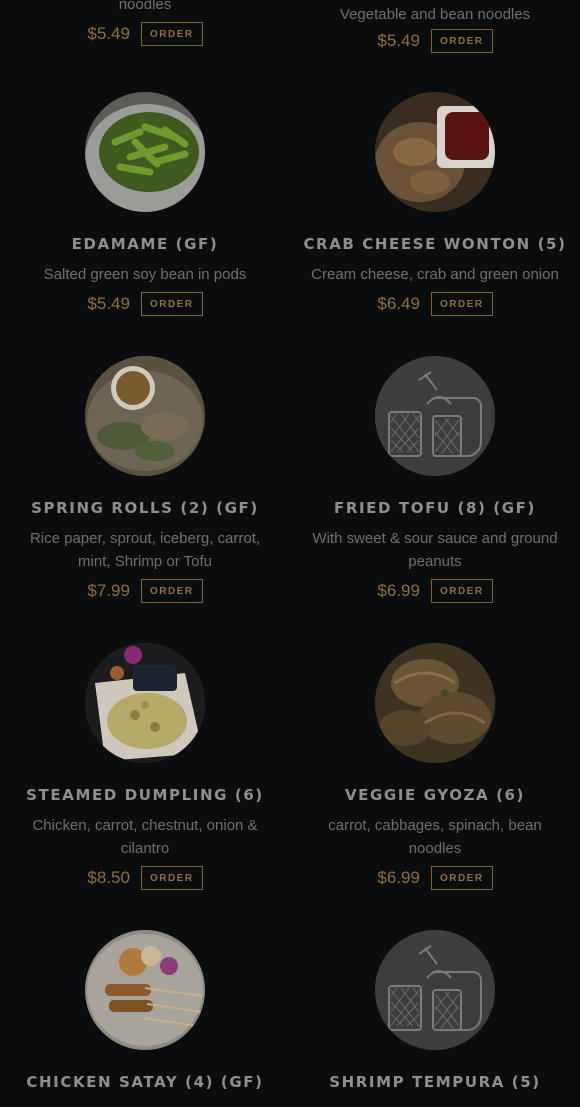  Describe the element at coordinates (435, 837) in the screenshot. I see `item-description: carrot, cabbages, spinach, bean noodles` at that location.